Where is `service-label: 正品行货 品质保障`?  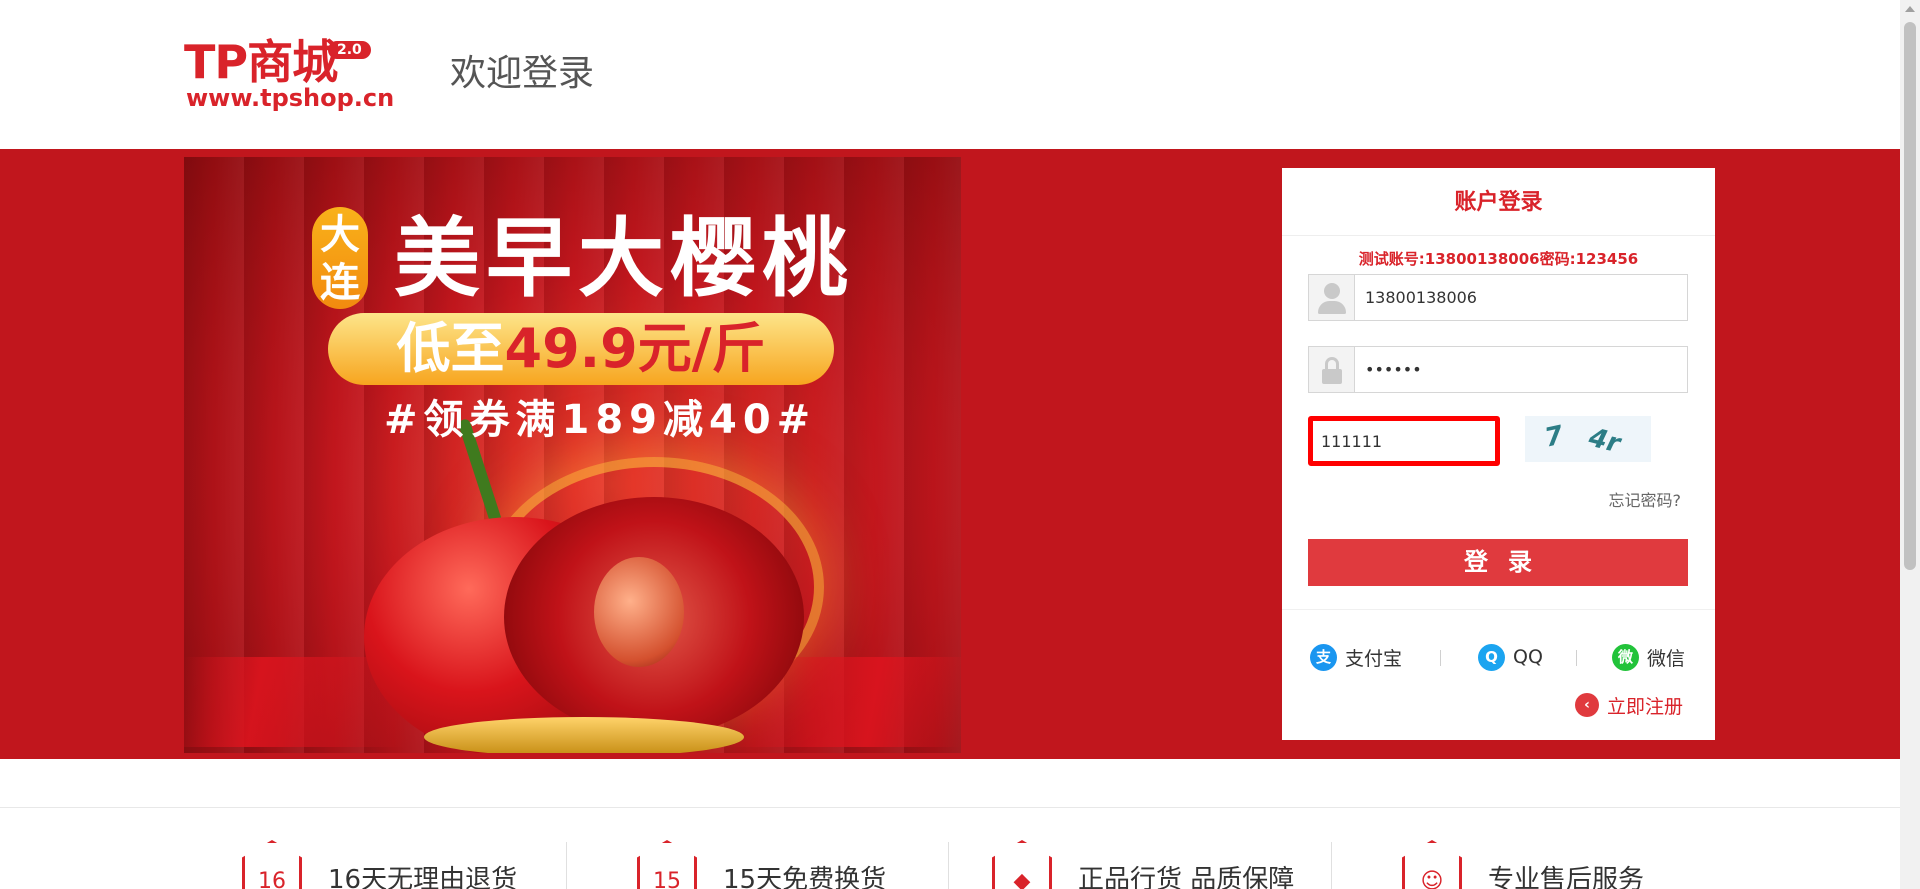
service-label: 正品行货 品质保障 is located at coordinates (1186, 877).